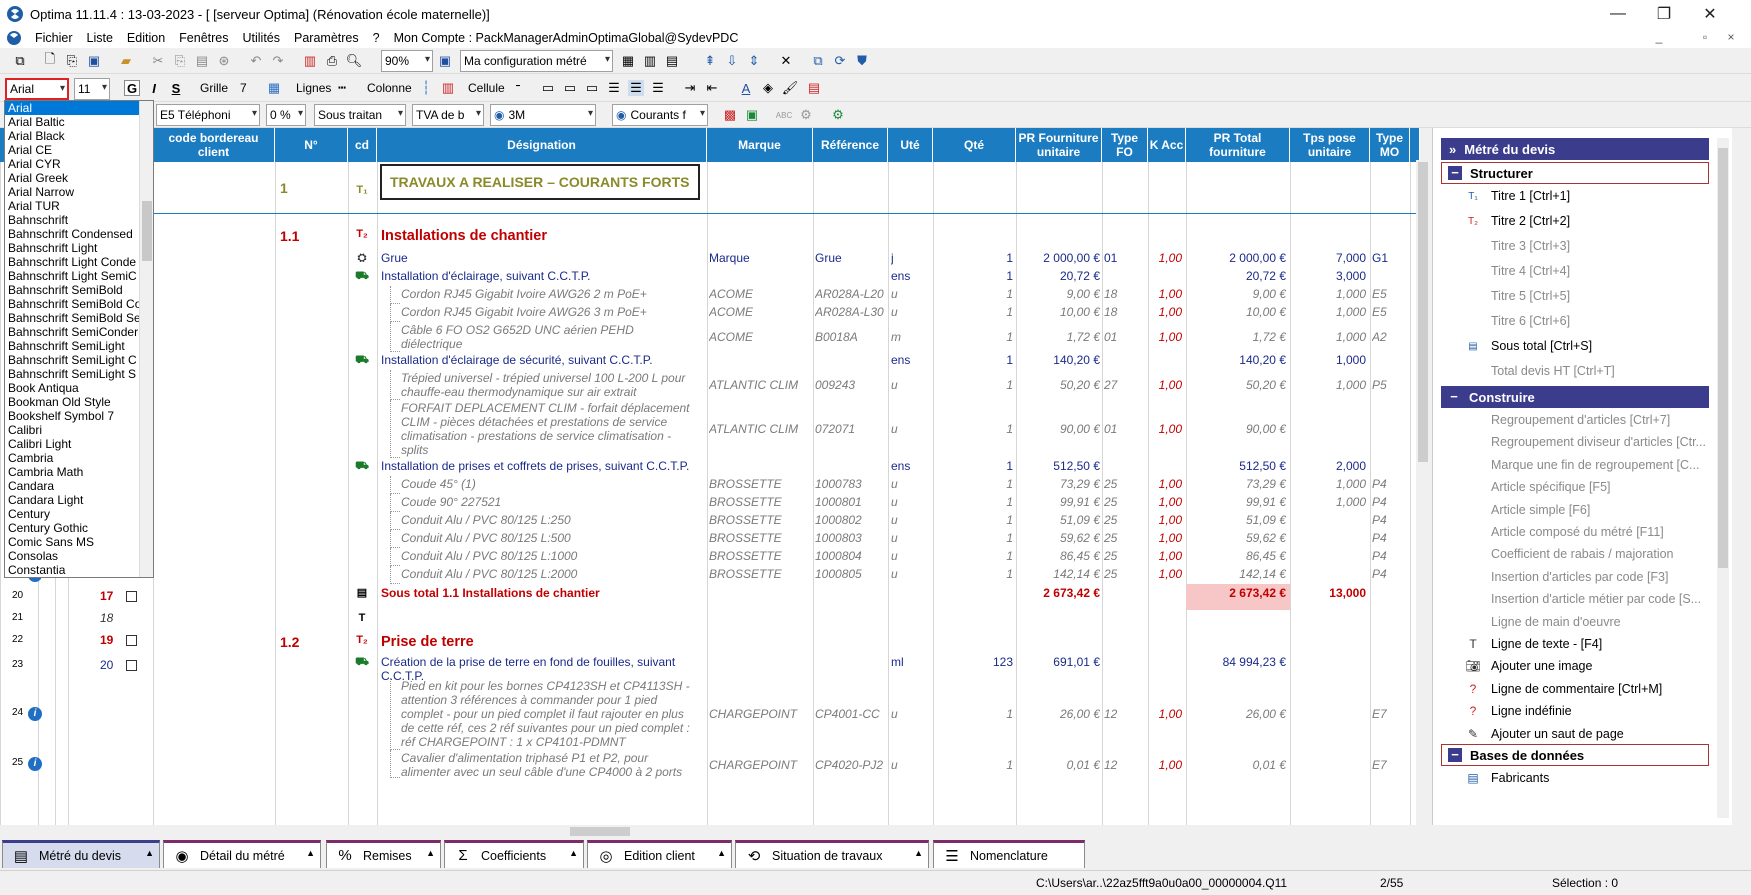  I want to click on cell-k: 1,00, so click(1166, 520).